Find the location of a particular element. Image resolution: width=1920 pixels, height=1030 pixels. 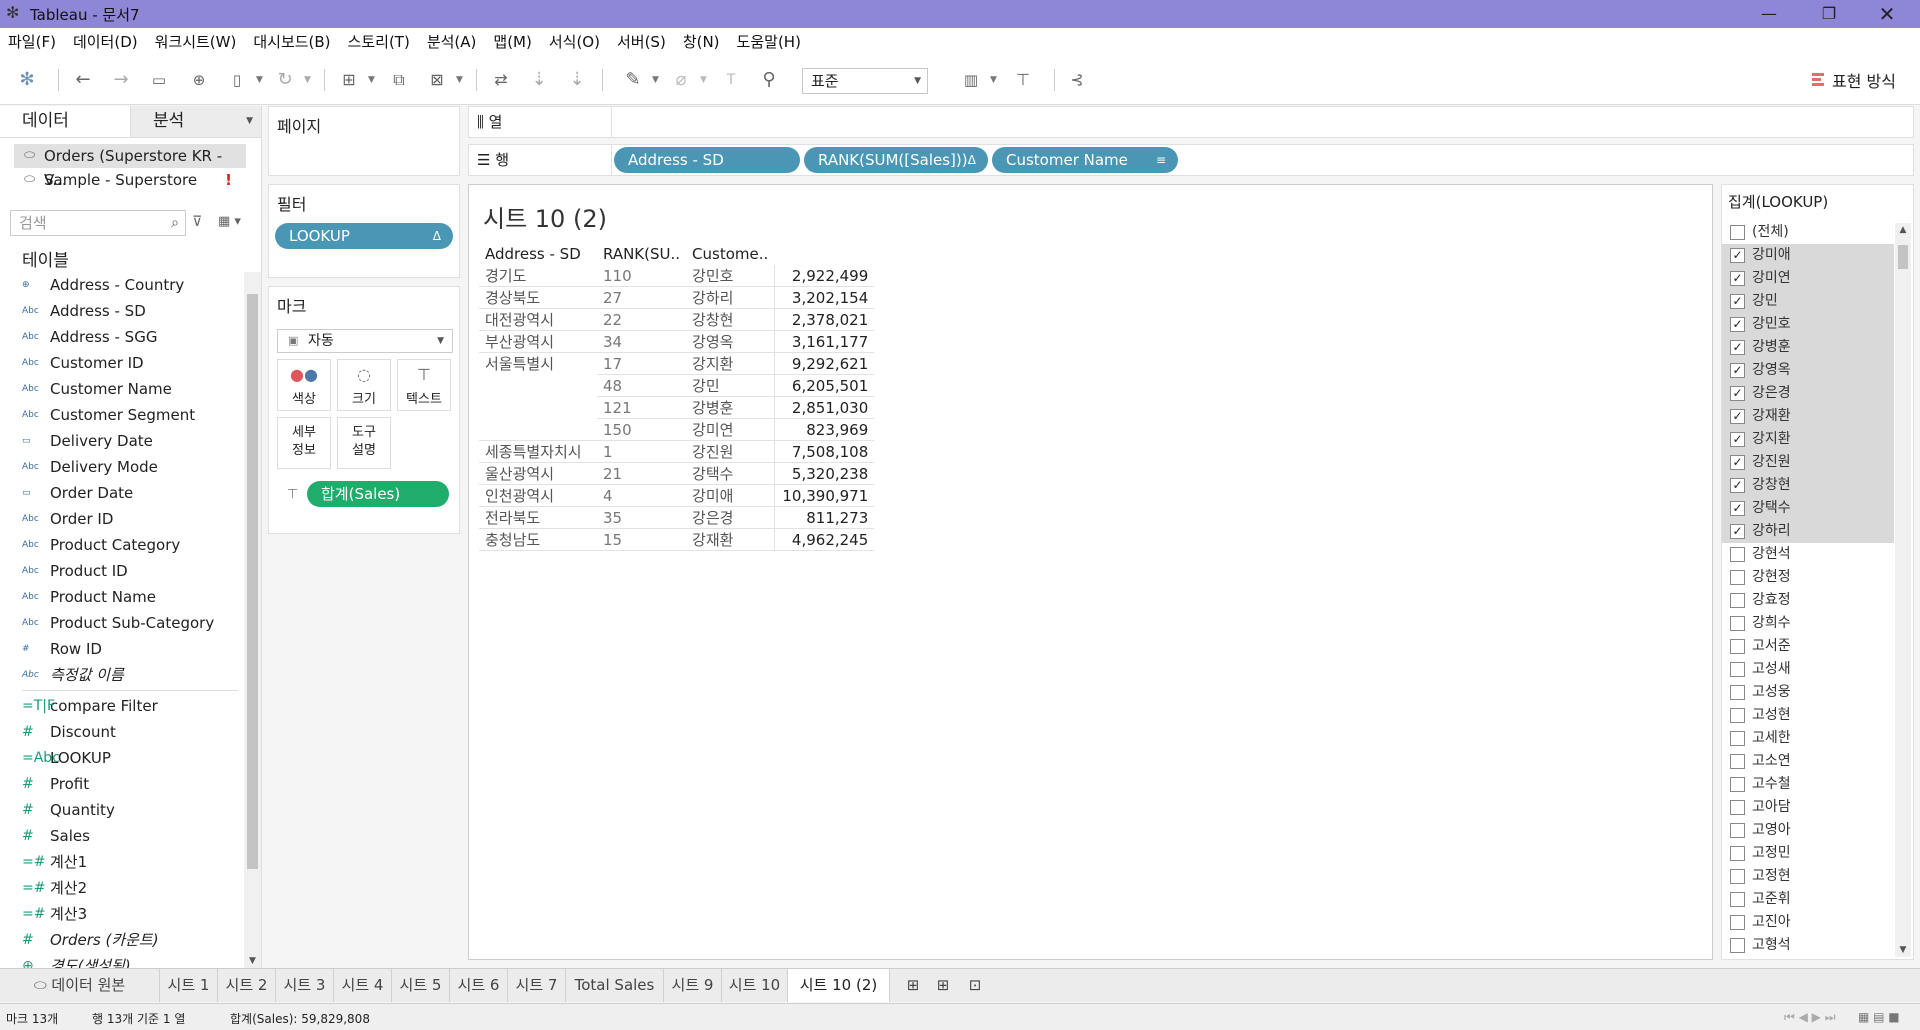

menu-help: 도움말(H) is located at coordinates (769, 41).